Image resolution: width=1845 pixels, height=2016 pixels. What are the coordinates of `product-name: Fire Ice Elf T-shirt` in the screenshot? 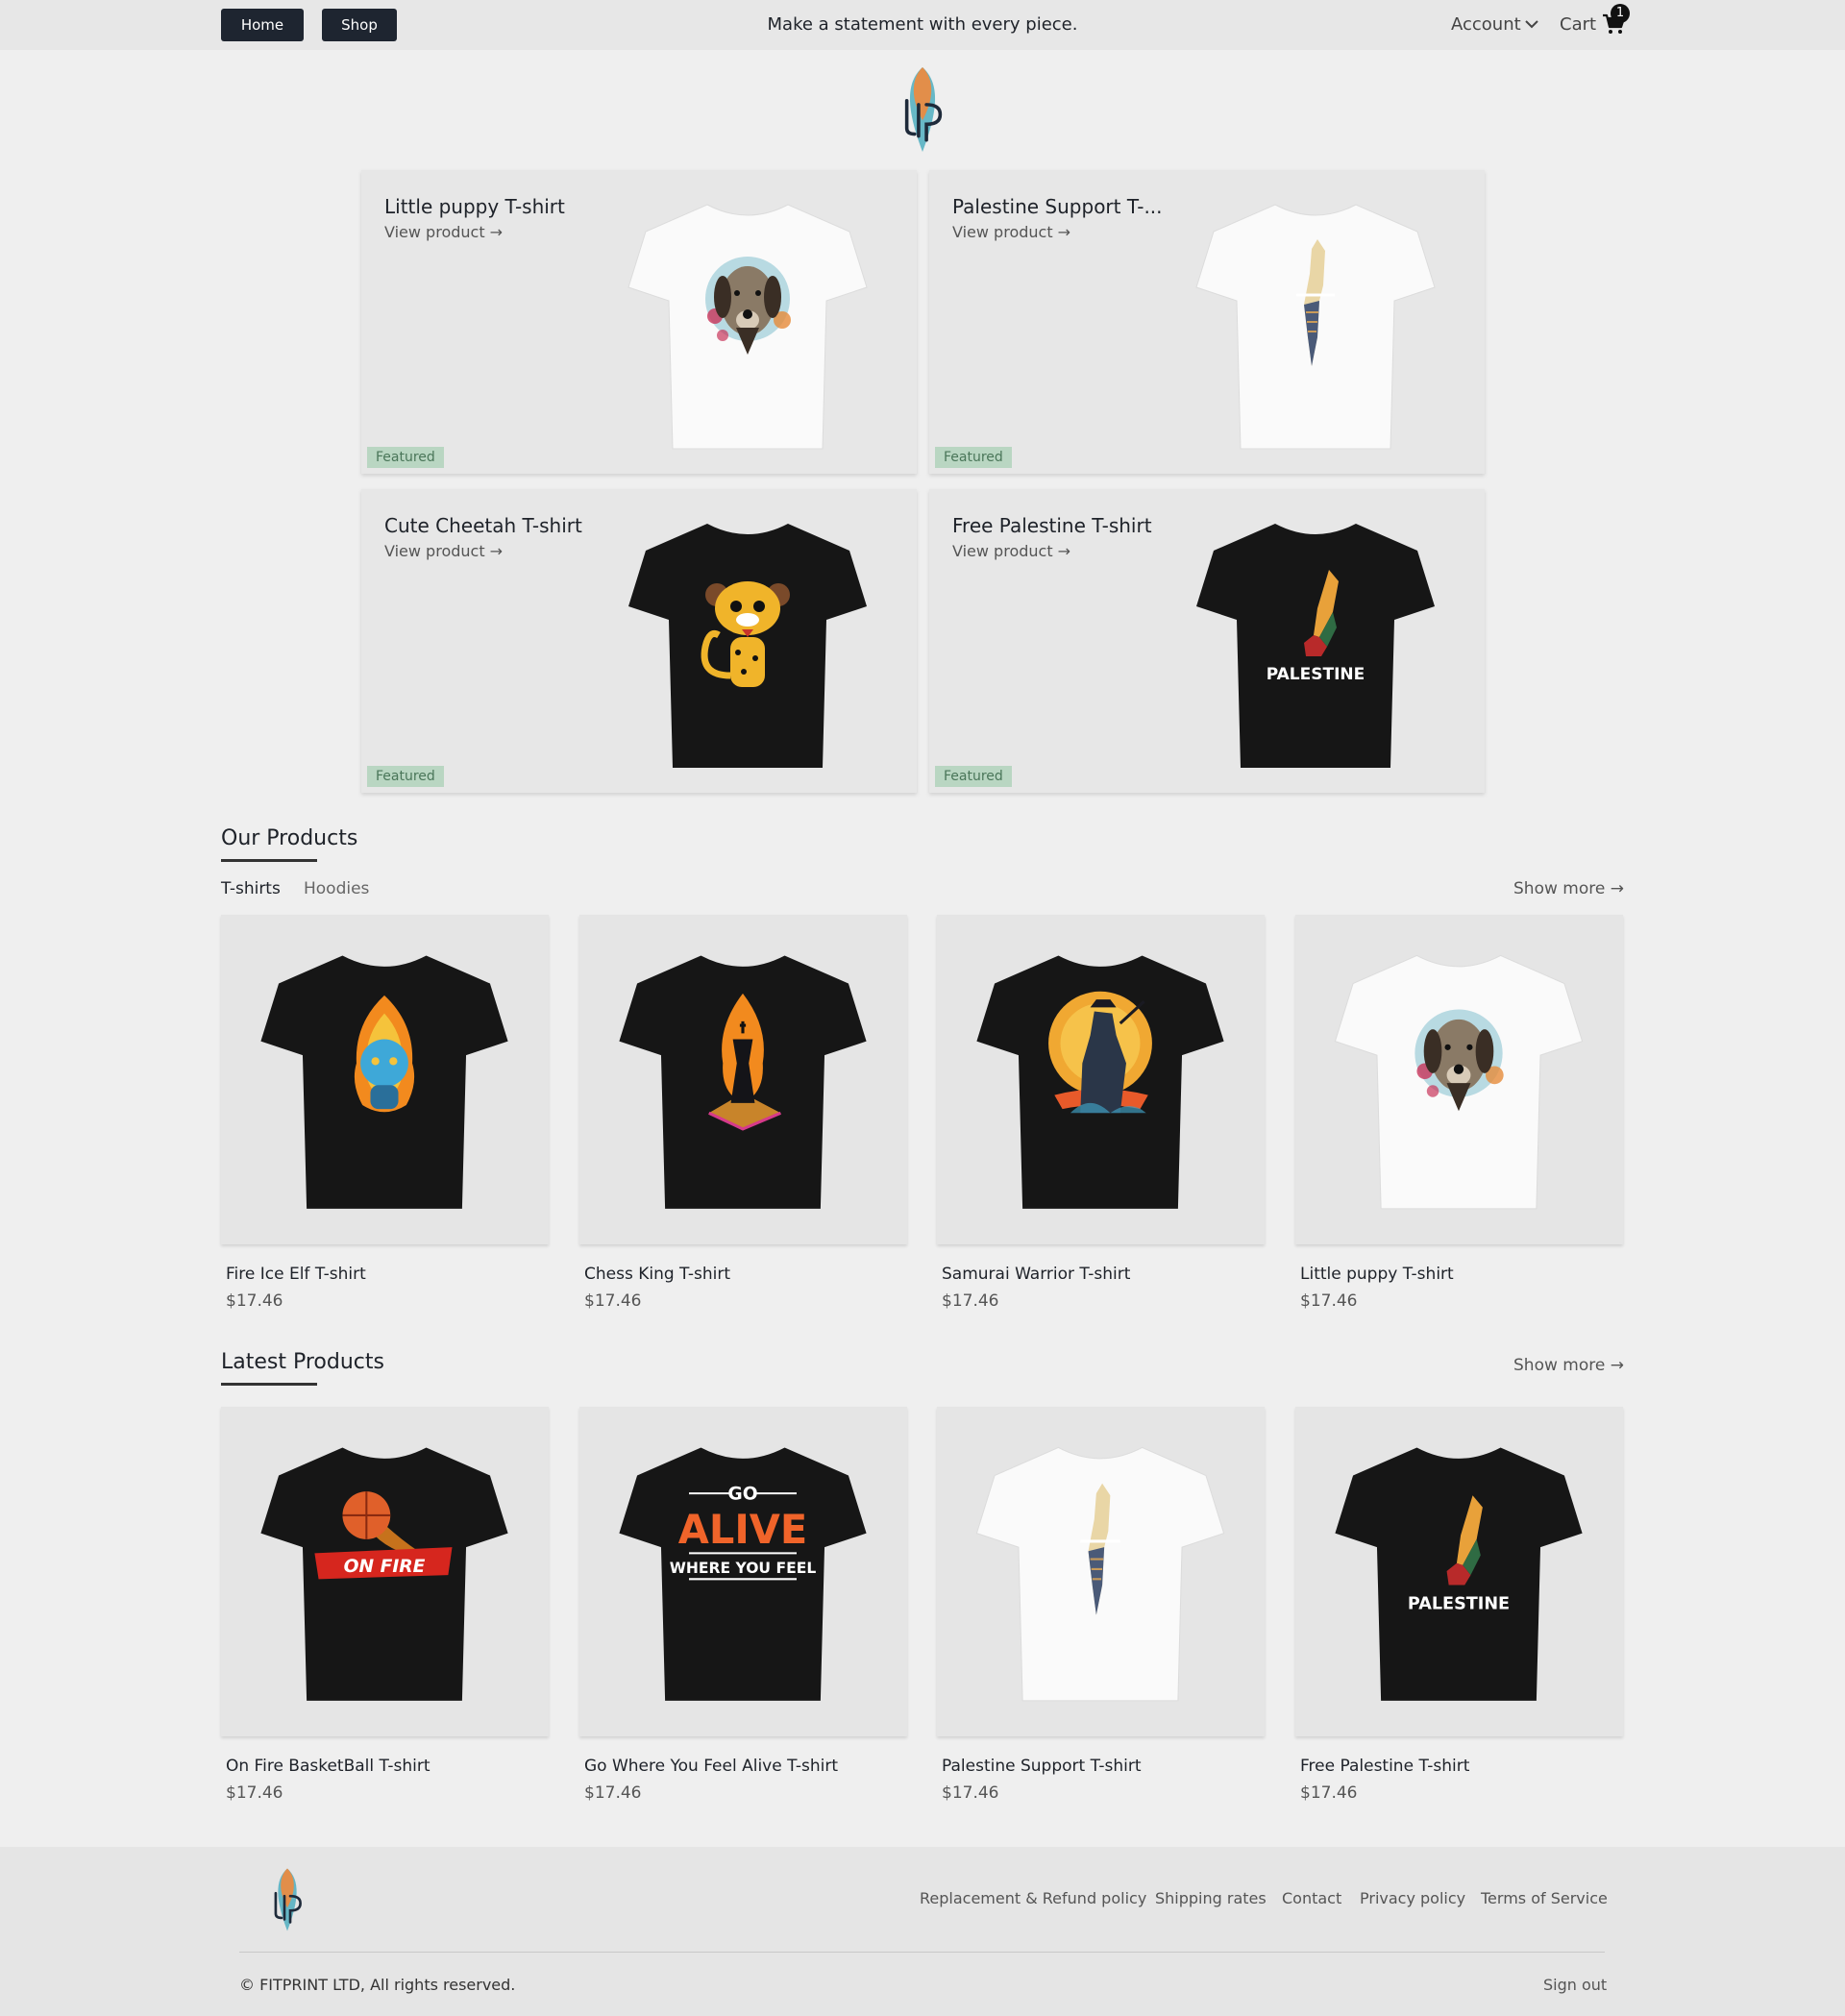 It's located at (296, 1274).